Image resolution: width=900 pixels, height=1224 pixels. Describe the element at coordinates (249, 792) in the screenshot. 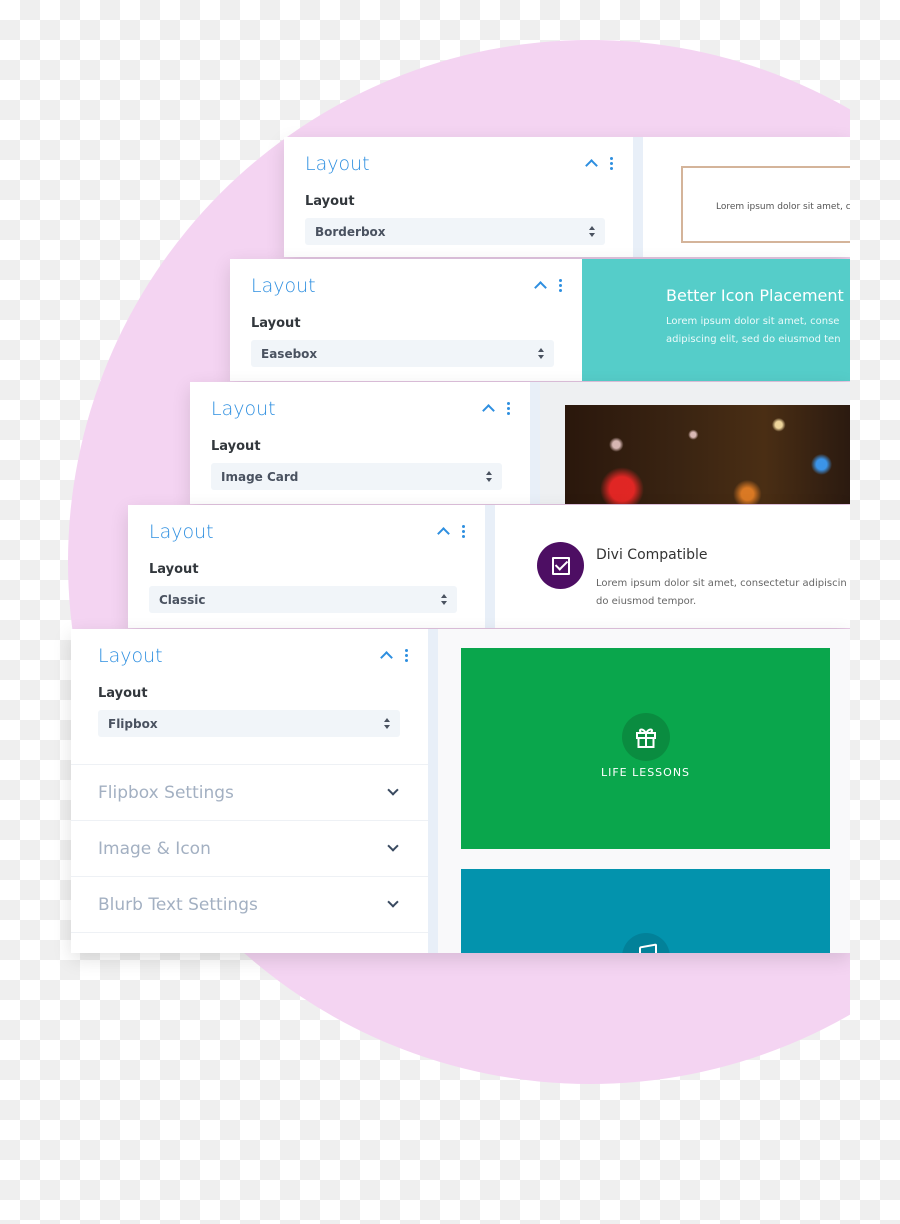

I see `toggle-flipbox-settings: Flipbox Settings` at that location.